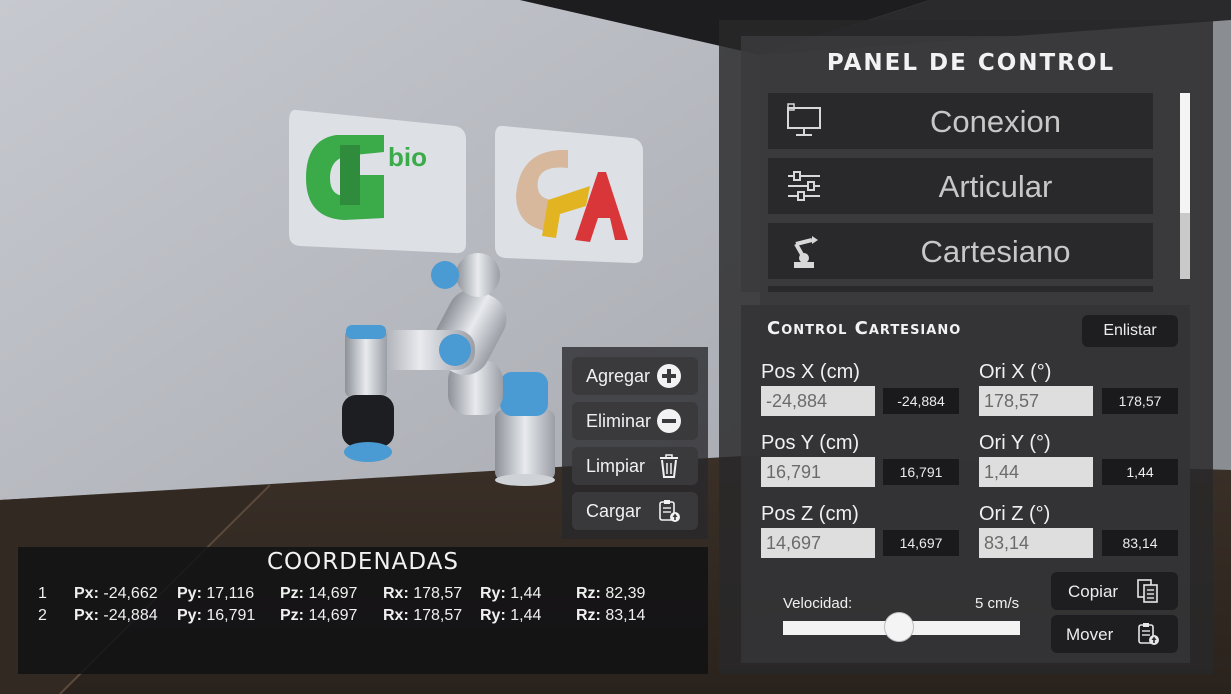 Image resolution: width=1231 pixels, height=694 pixels. What do you see at coordinates (231, 615) in the screenshot?
I see `py-value: 16,791` at bounding box center [231, 615].